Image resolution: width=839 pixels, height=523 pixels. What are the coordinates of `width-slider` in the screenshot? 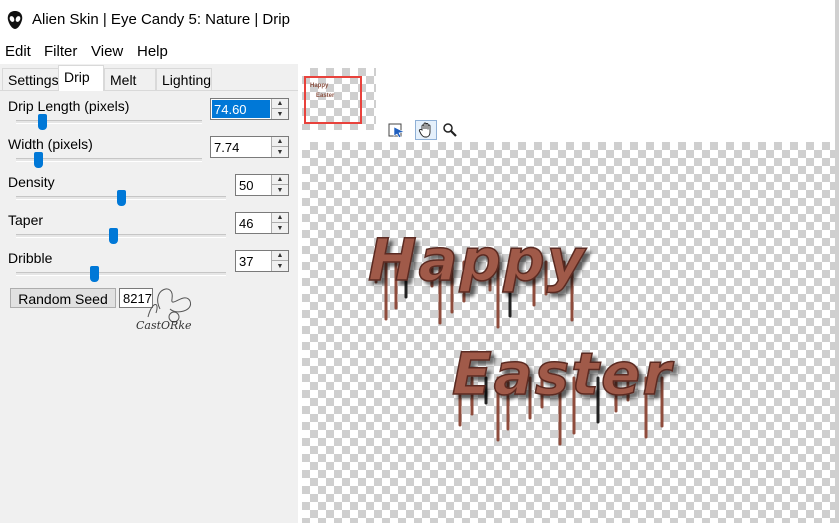 It's located at (109, 160).